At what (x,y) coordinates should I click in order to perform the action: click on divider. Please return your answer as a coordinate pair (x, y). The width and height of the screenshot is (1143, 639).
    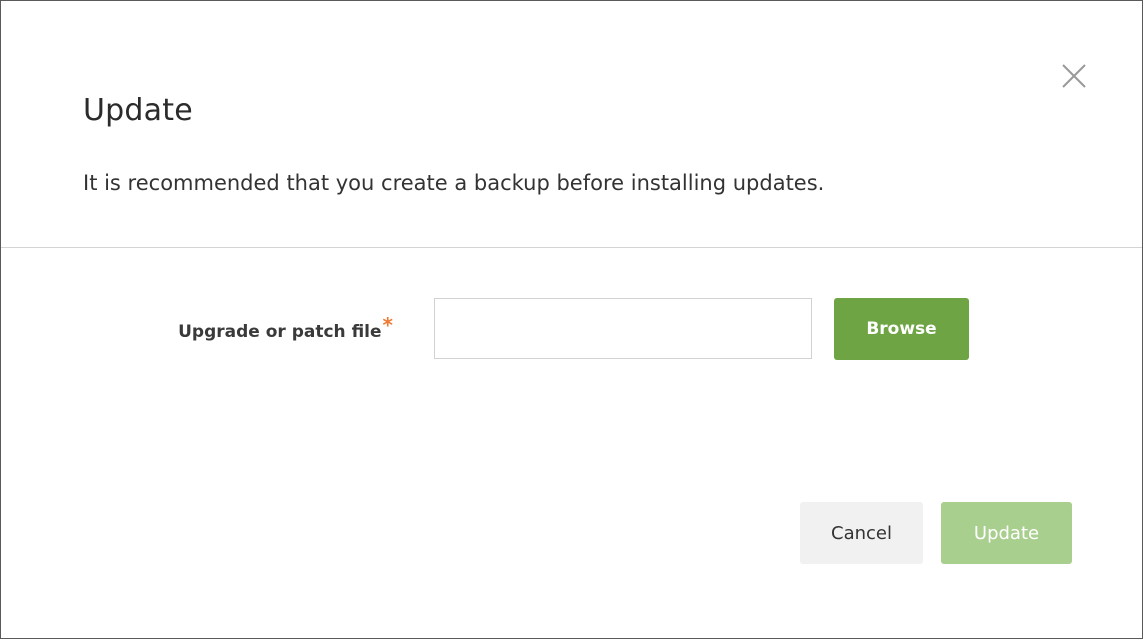
    Looking at the image, I should click on (571, 247).